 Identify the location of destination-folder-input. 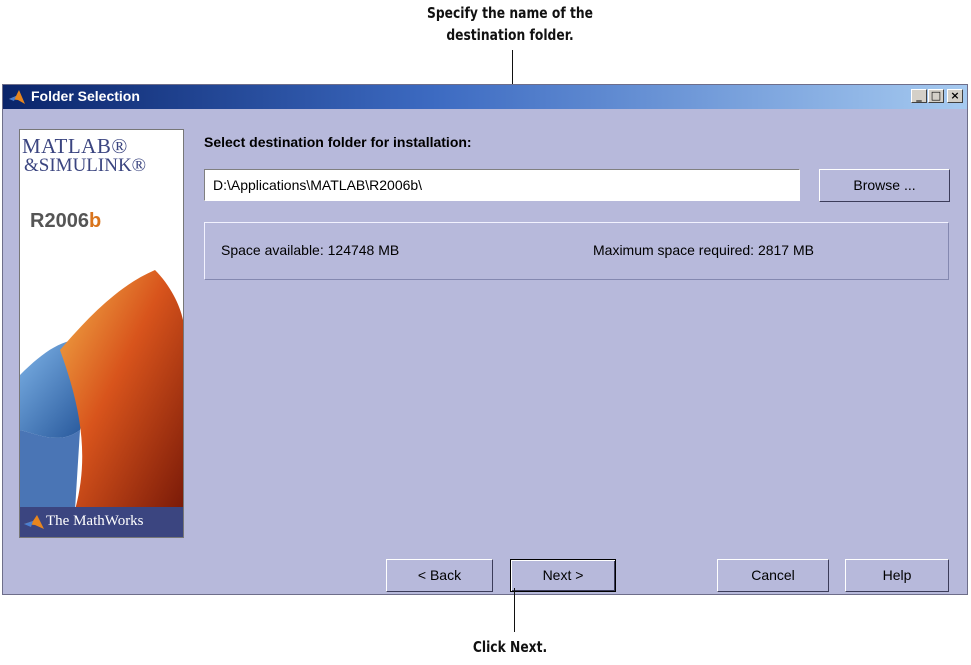
(502, 185).